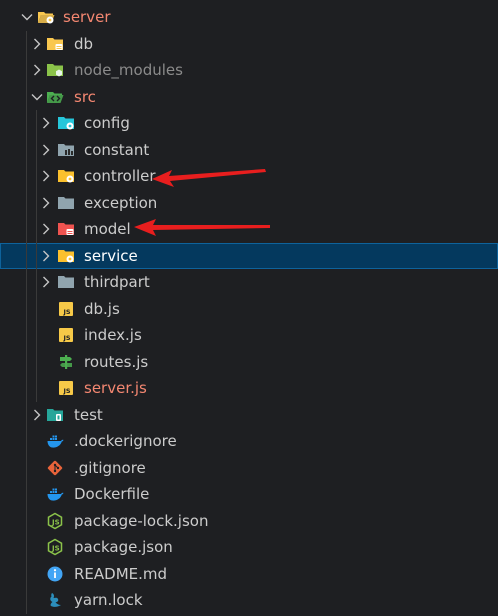 The image size is (498, 616). Describe the element at coordinates (249, 255) in the screenshot. I see `folder-item-service: service` at that location.